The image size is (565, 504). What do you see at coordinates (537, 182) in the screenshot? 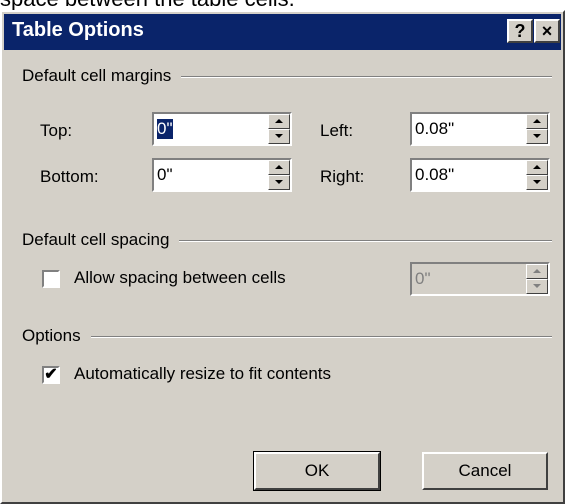
I see `right-down-arrow` at bounding box center [537, 182].